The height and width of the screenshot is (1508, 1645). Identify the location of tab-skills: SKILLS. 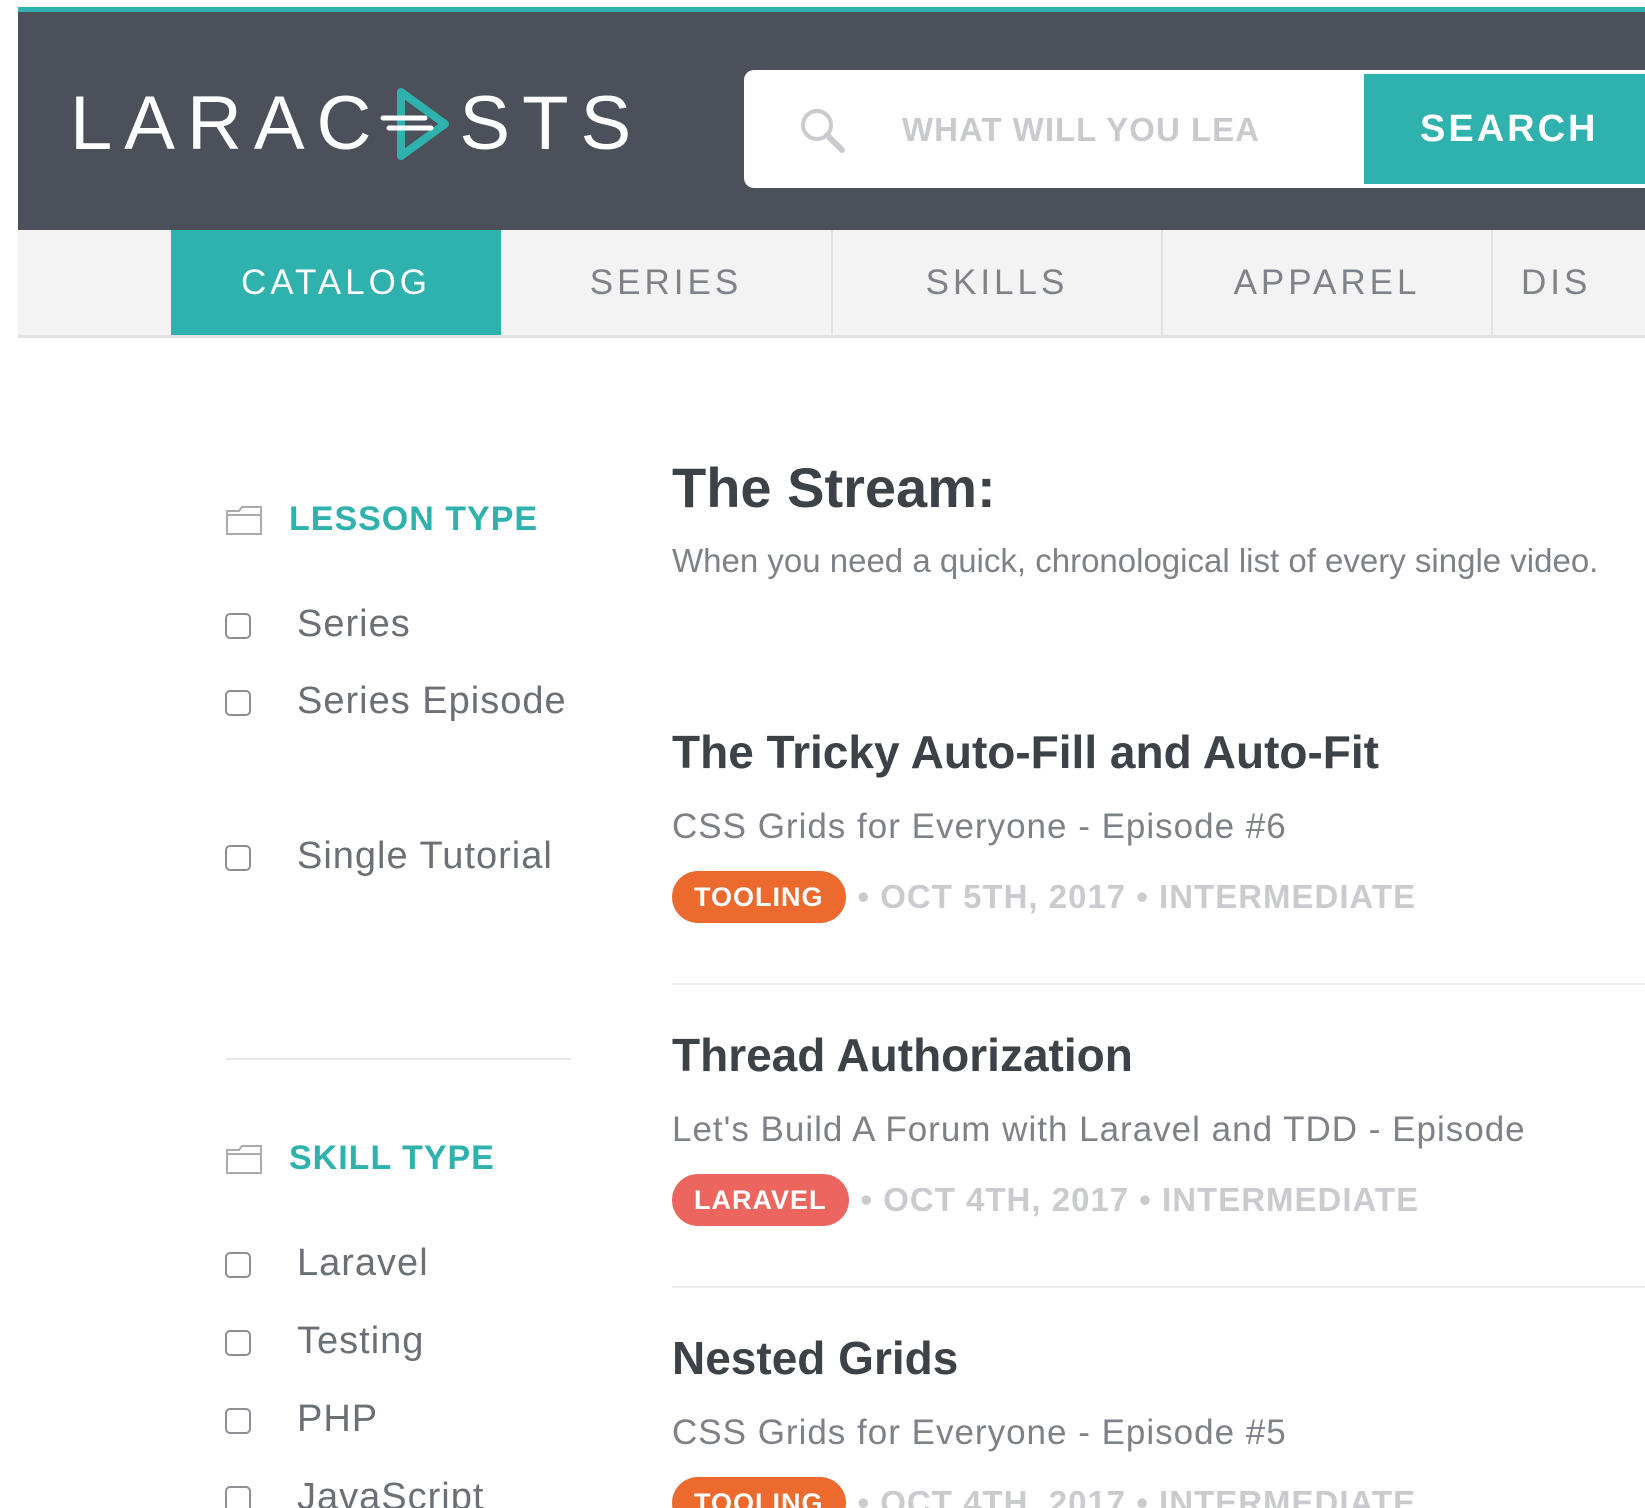
(998, 282).